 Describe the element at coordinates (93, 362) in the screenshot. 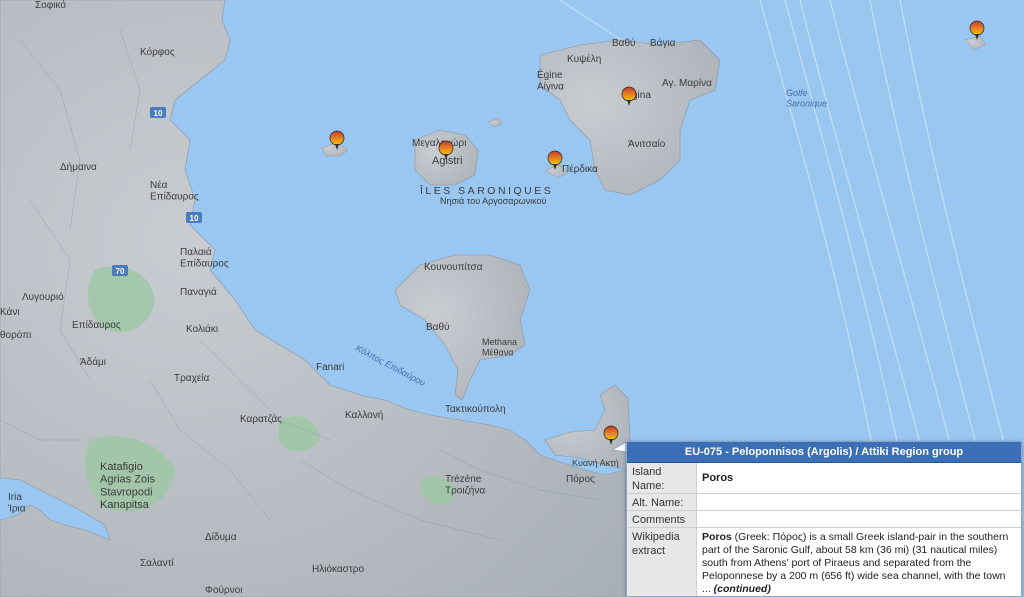

I see `label-adami: Άδάμι` at that location.